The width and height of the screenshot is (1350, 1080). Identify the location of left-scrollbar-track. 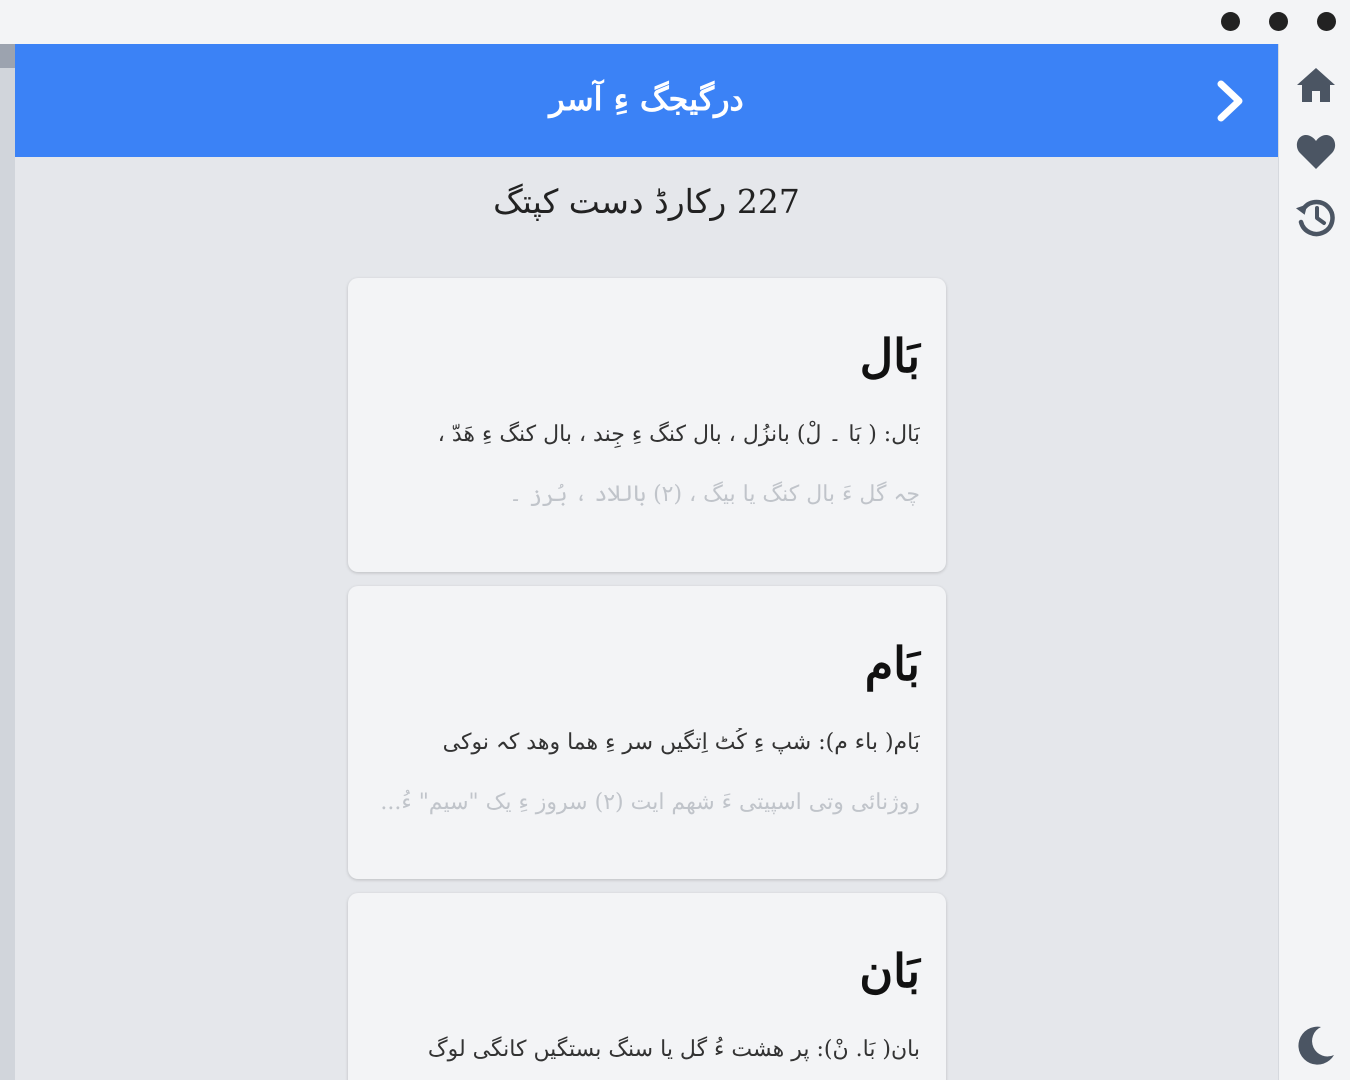
(7, 562).